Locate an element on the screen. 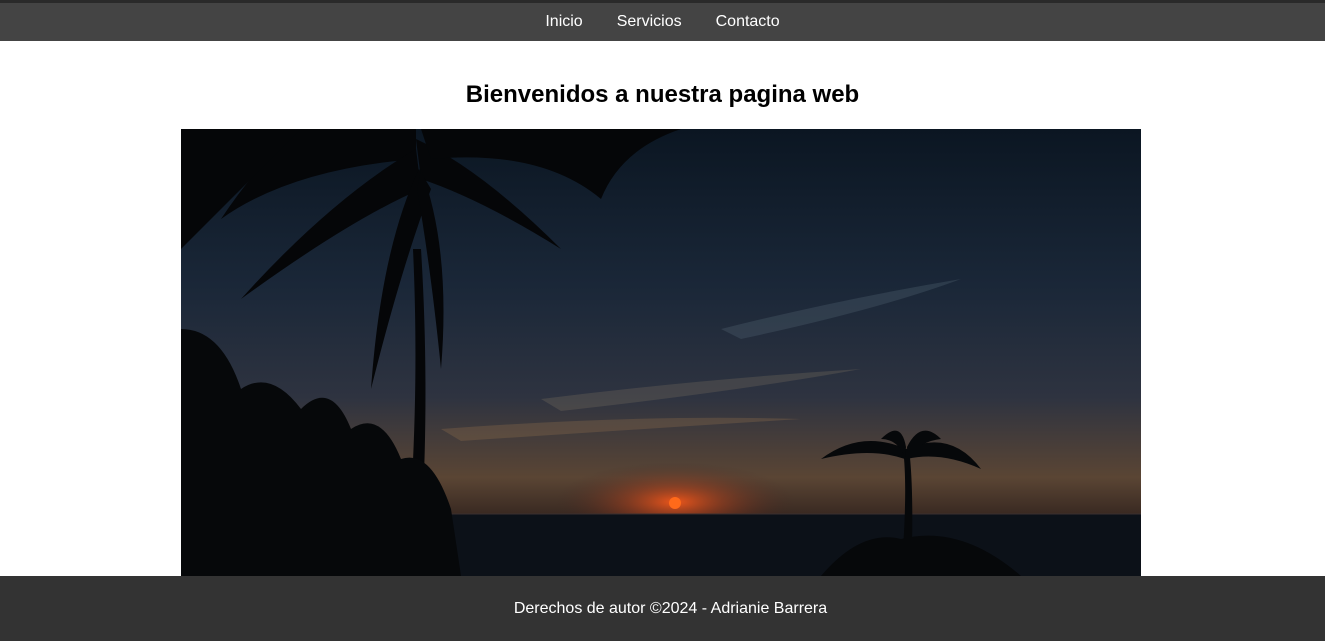 The image size is (1325, 641). sun-icon is located at coordinates (675, 503).